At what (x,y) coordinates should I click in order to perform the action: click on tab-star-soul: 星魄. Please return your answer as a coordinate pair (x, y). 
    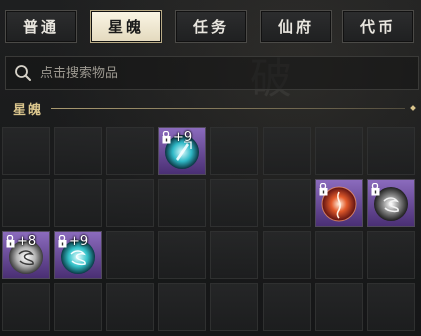
    Looking at the image, I should click on (126, 26).